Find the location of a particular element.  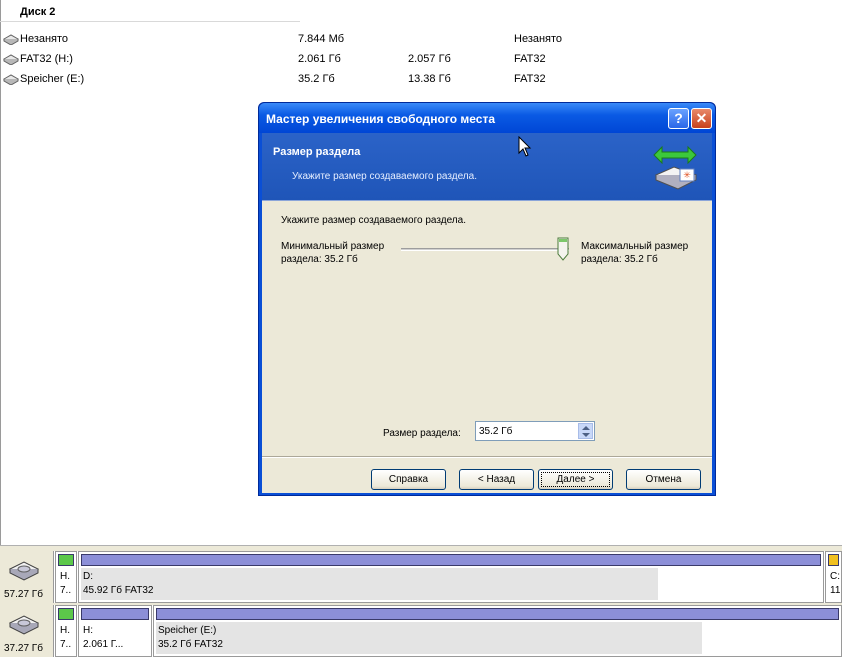

partition-label: H: is located at coordinates (88, 630).